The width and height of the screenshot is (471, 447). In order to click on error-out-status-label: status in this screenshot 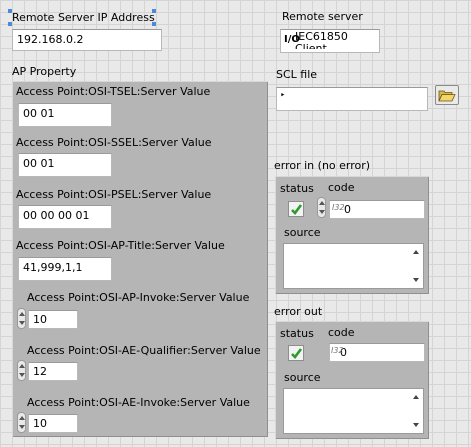, I will do `click(297, 333)`.